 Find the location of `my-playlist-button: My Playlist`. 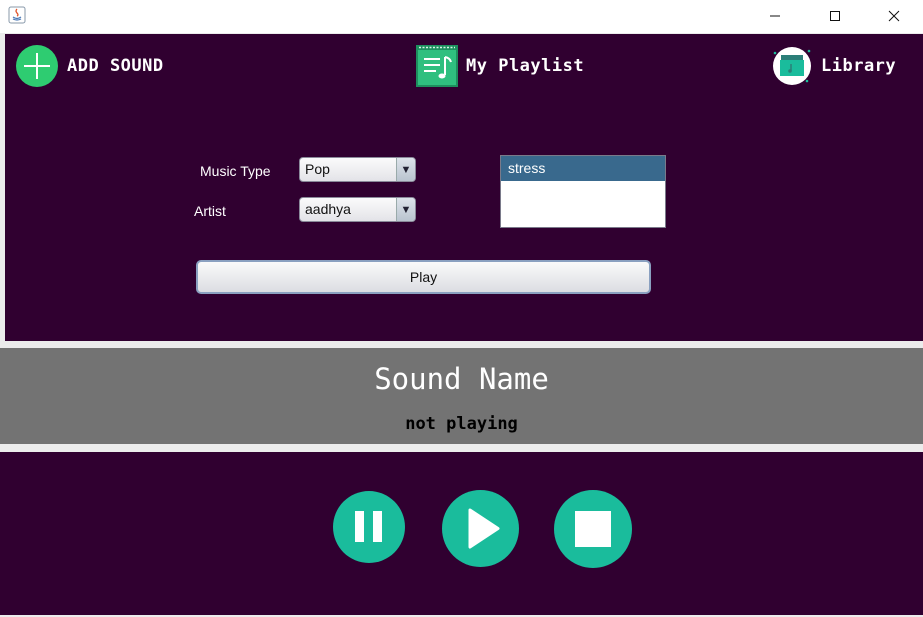

my-playlist-button: My Playlist is located at coordinates (500, 66).